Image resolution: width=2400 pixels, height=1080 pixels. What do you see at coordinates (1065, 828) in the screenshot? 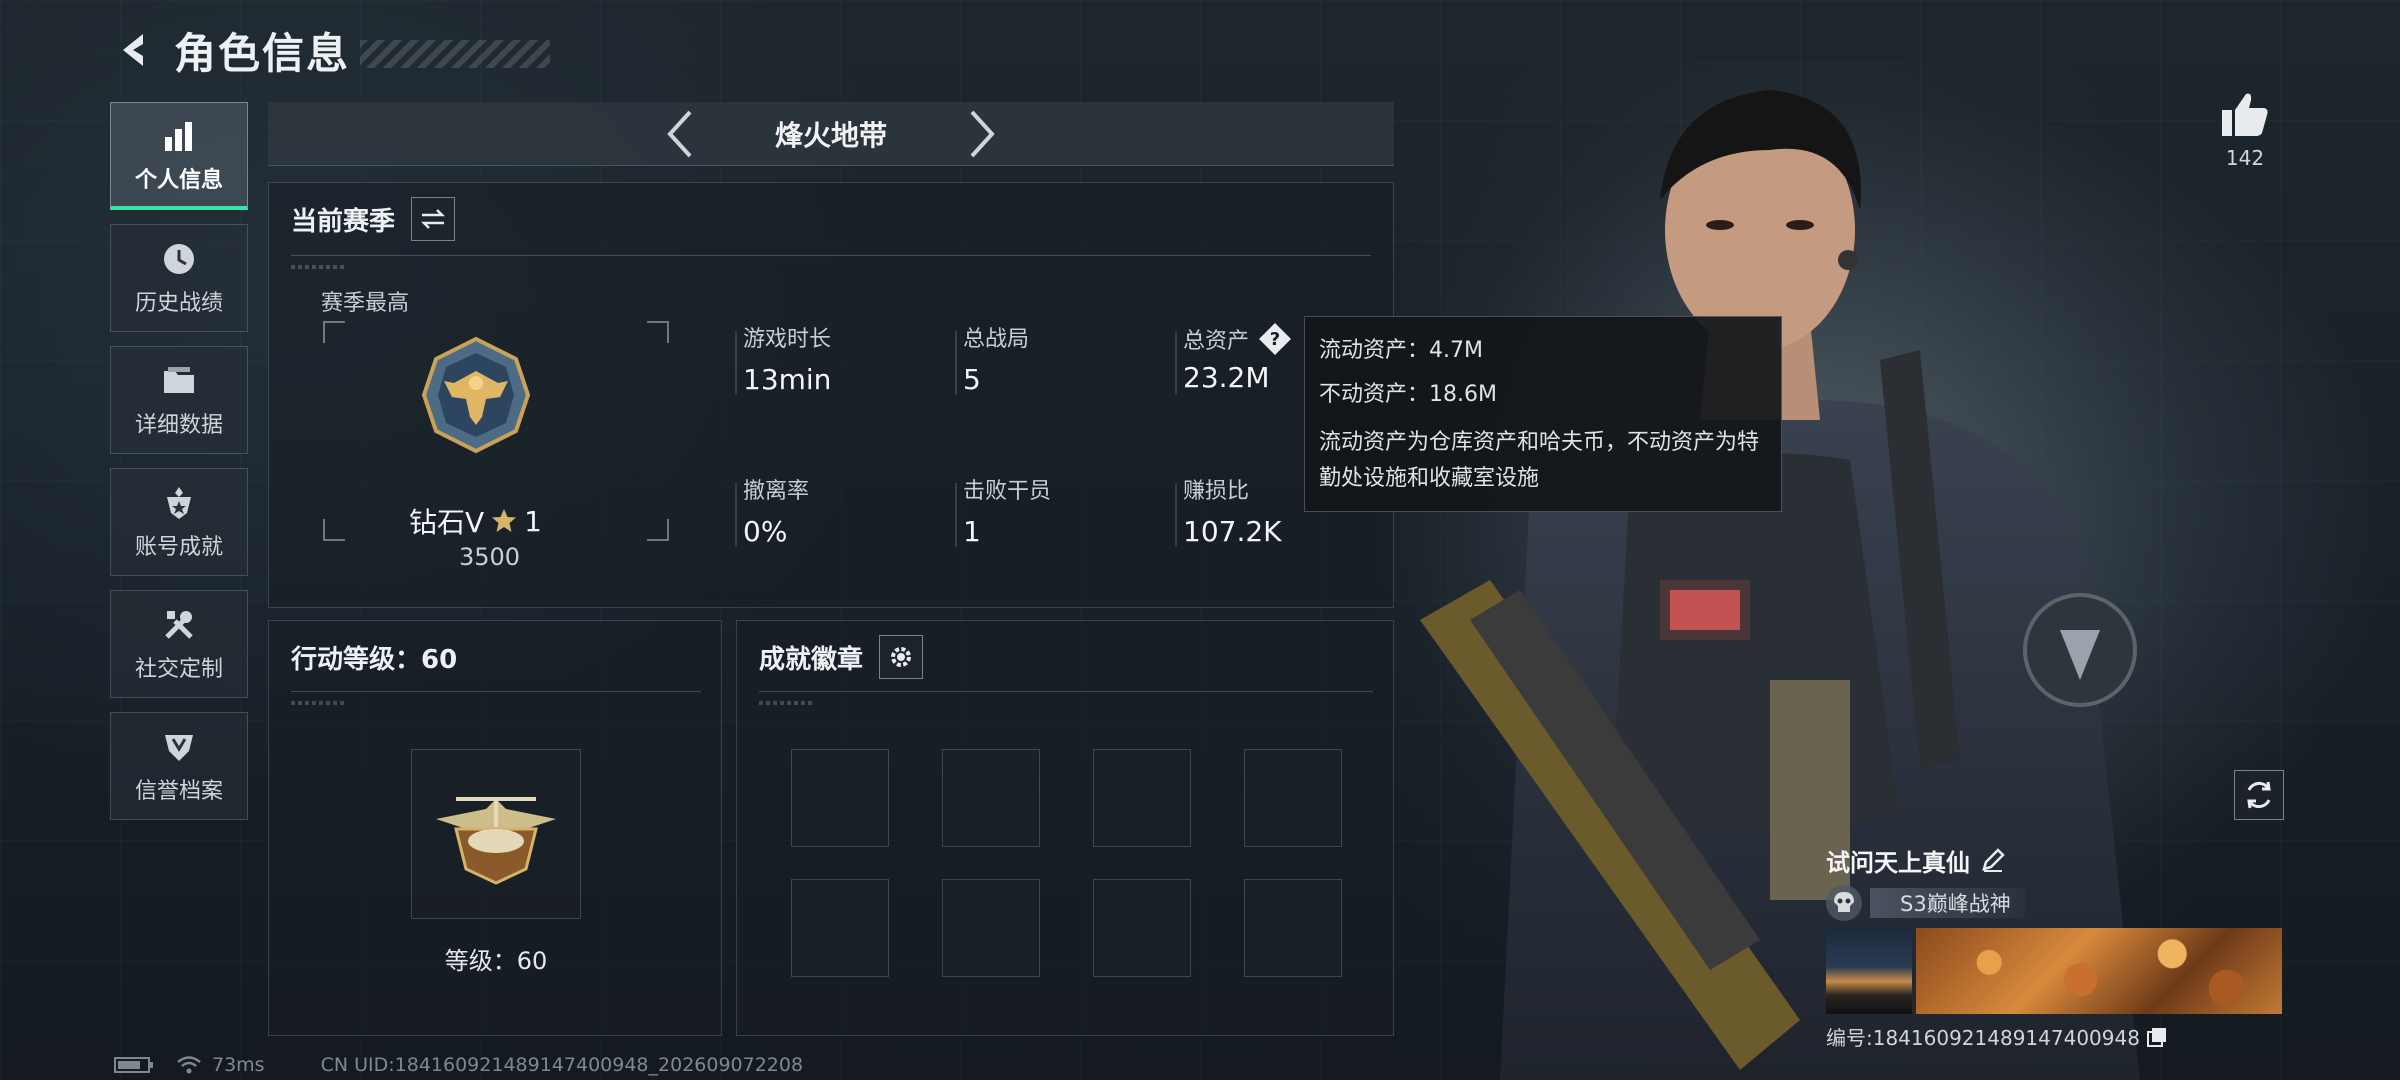
I see `achievements-panel: 成就徽章` at bounding box center [1065, 828].